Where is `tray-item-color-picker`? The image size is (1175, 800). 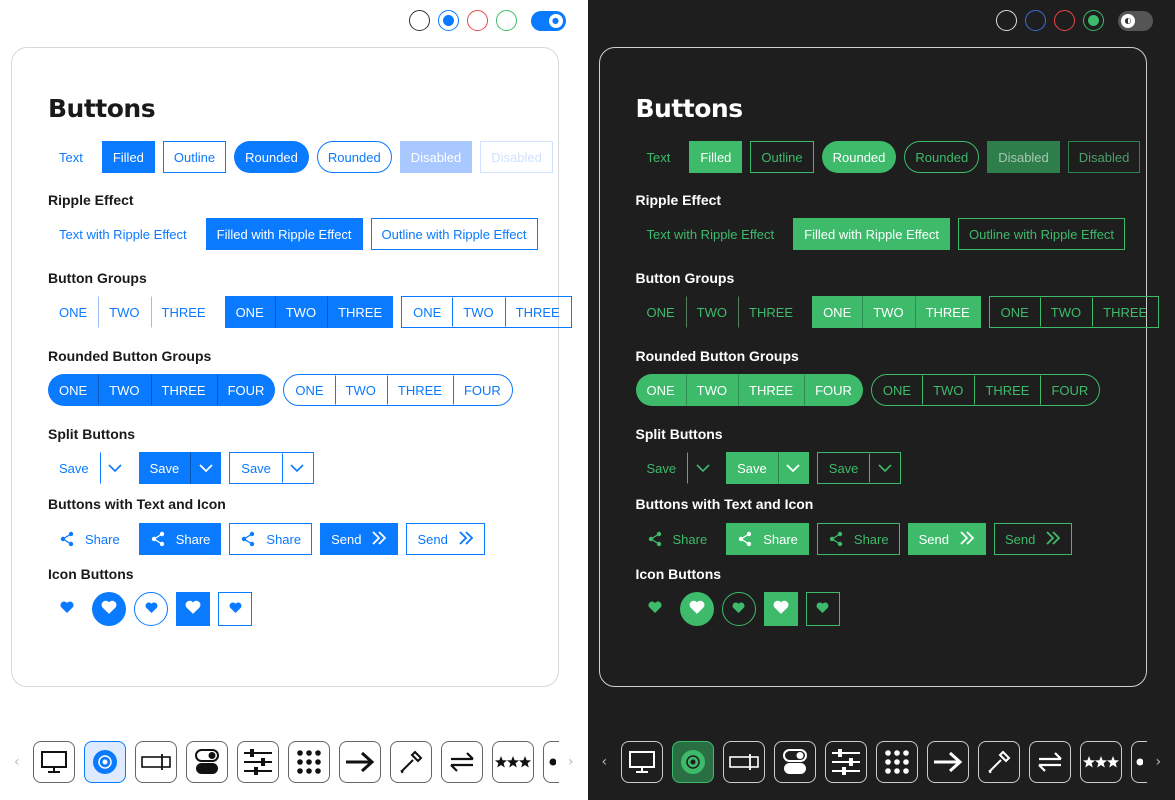
tray-item-color-picker is located at coordinates (411, 762).